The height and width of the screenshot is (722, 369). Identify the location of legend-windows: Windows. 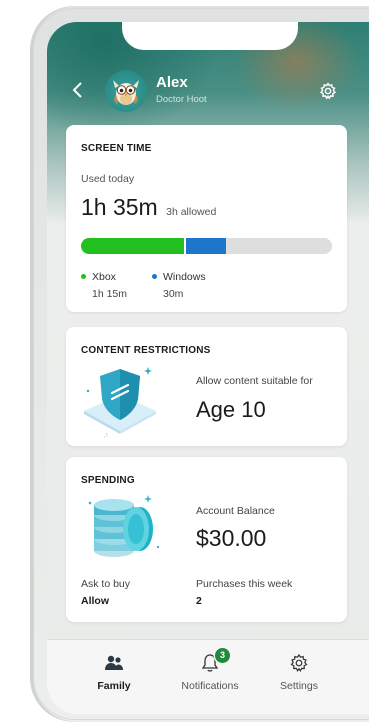
(179, 277).